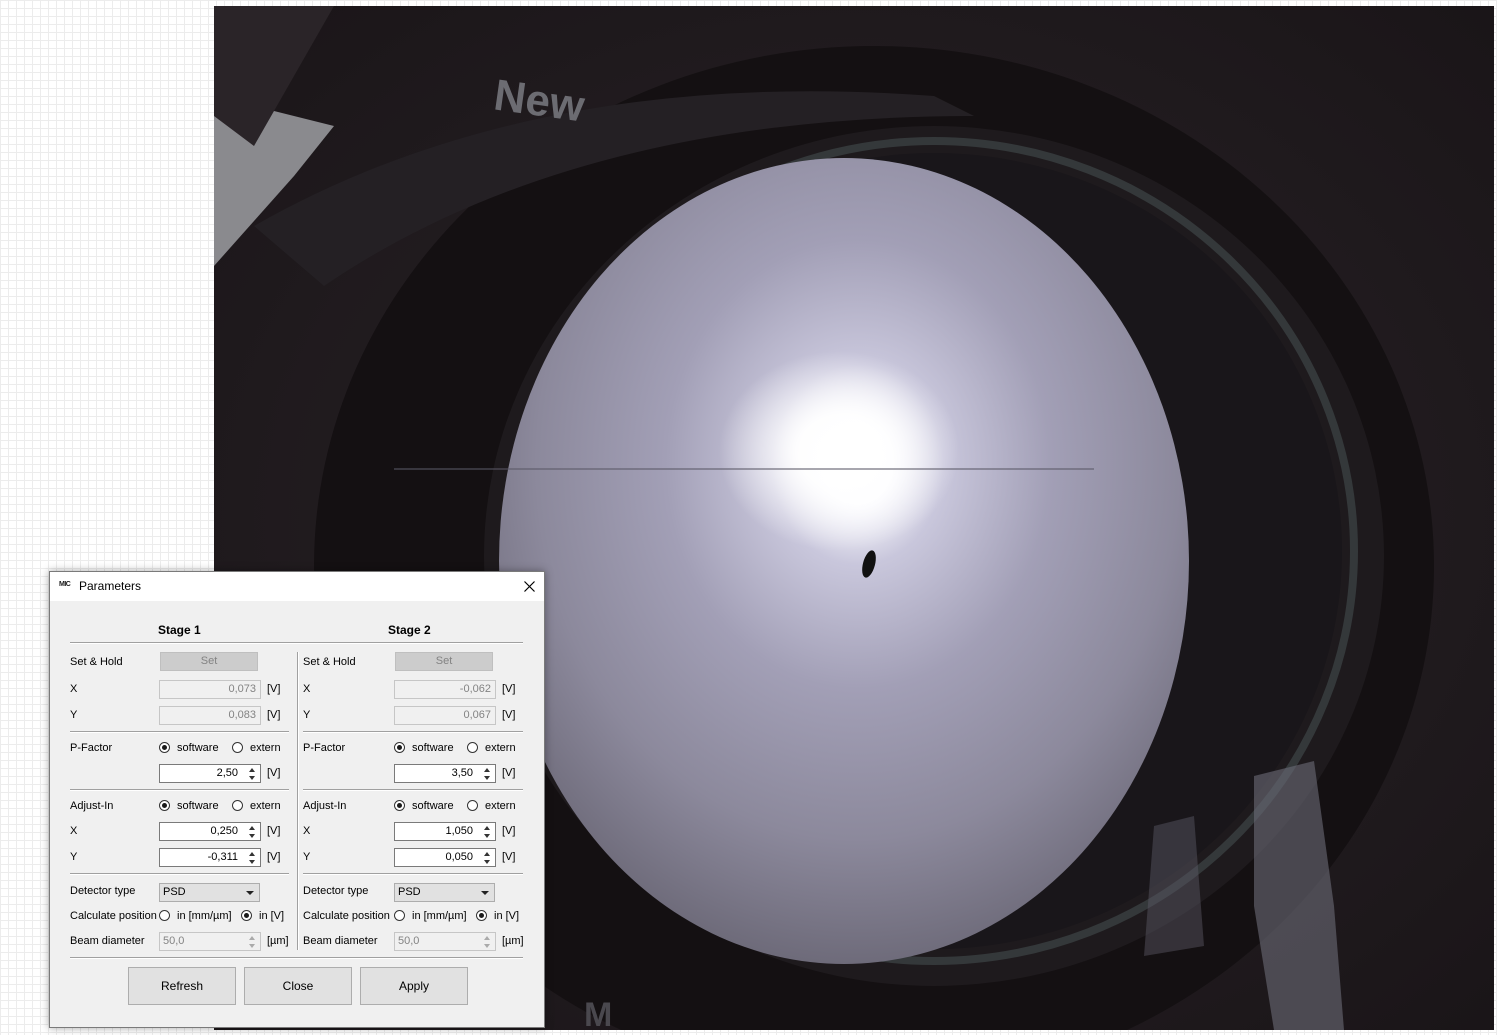 The width and height of the screenshot is (1497, 1035). I want to click on stage1-adjust-label: Adjust-In, so click(92, 806).